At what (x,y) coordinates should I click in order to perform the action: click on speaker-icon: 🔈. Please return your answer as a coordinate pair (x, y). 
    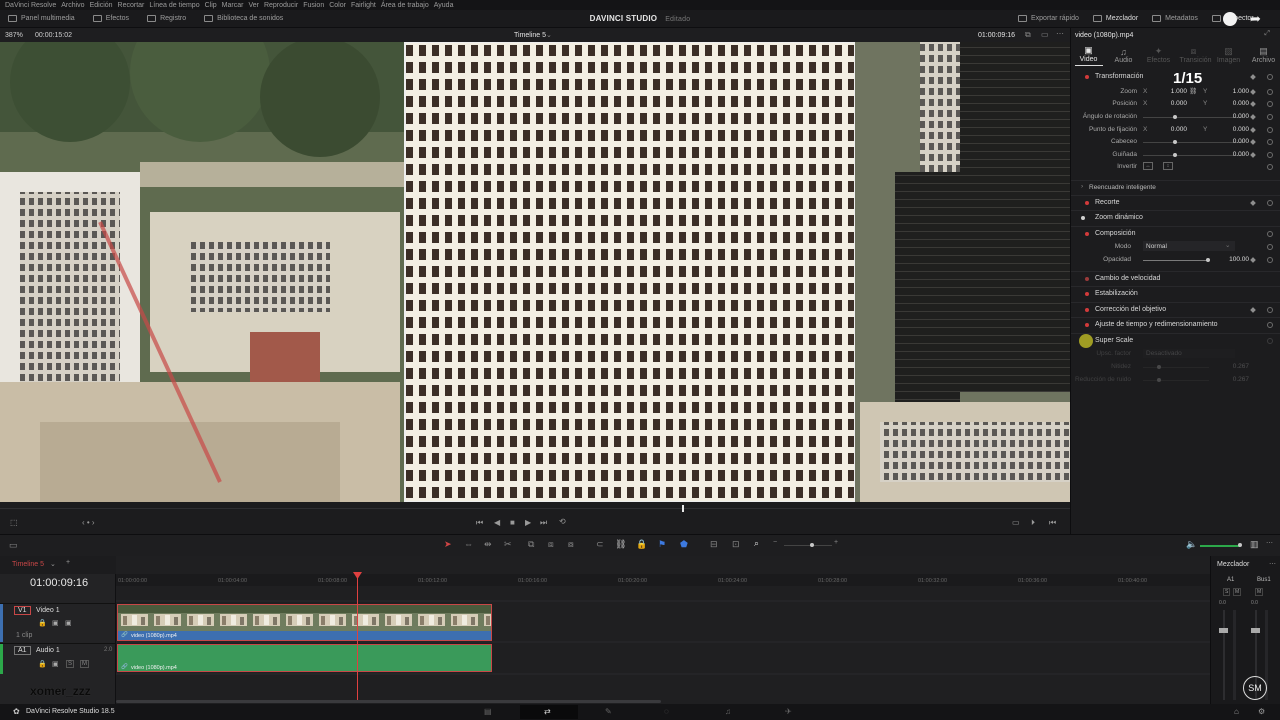
    Looking at the image, I should click on (1191, 544).